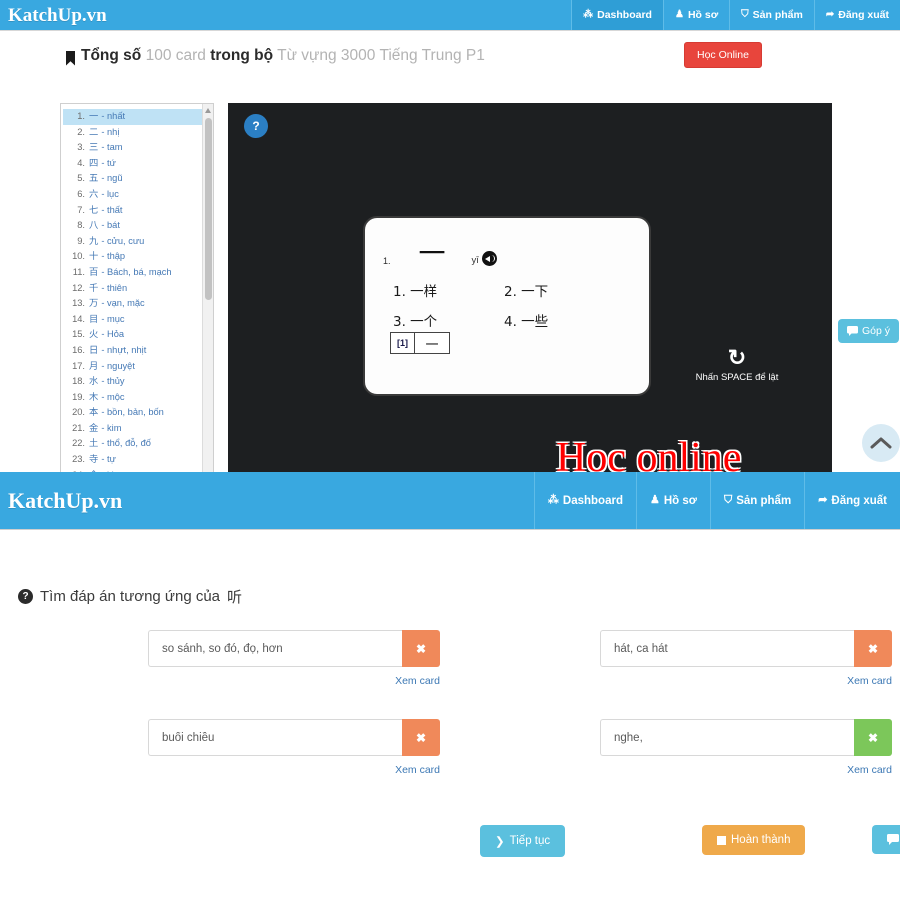 This screenshot has height=900, width=900. What do you see at coordinates (94, 147) in the screenshot?
I see `card-list-item-hanzi: 三` at bounding box center [94, 147].